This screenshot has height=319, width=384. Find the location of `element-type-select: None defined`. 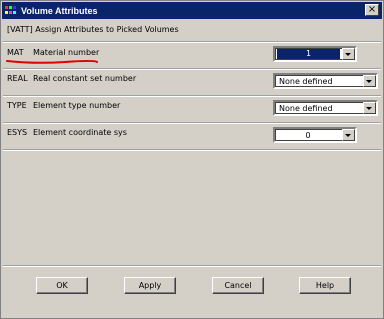

element-type-select: None defined is located at coordinates (325, 108).